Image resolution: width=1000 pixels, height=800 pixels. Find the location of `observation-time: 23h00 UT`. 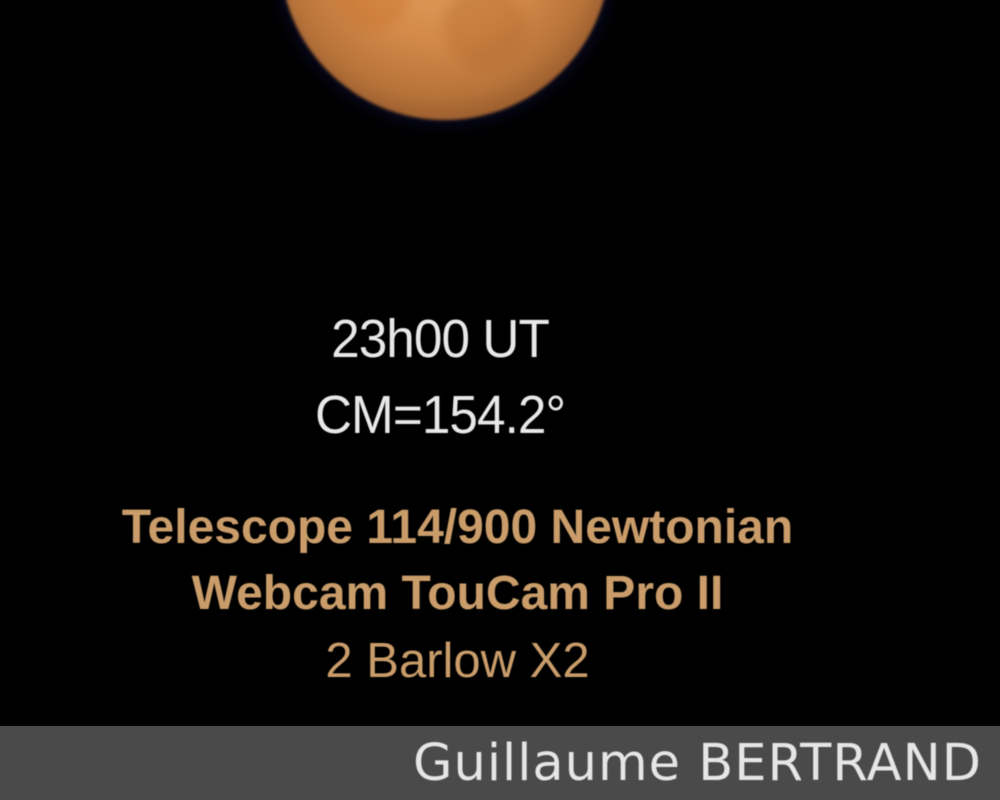

observation-time: 23h00 UT is located at coordinates (440, 339).